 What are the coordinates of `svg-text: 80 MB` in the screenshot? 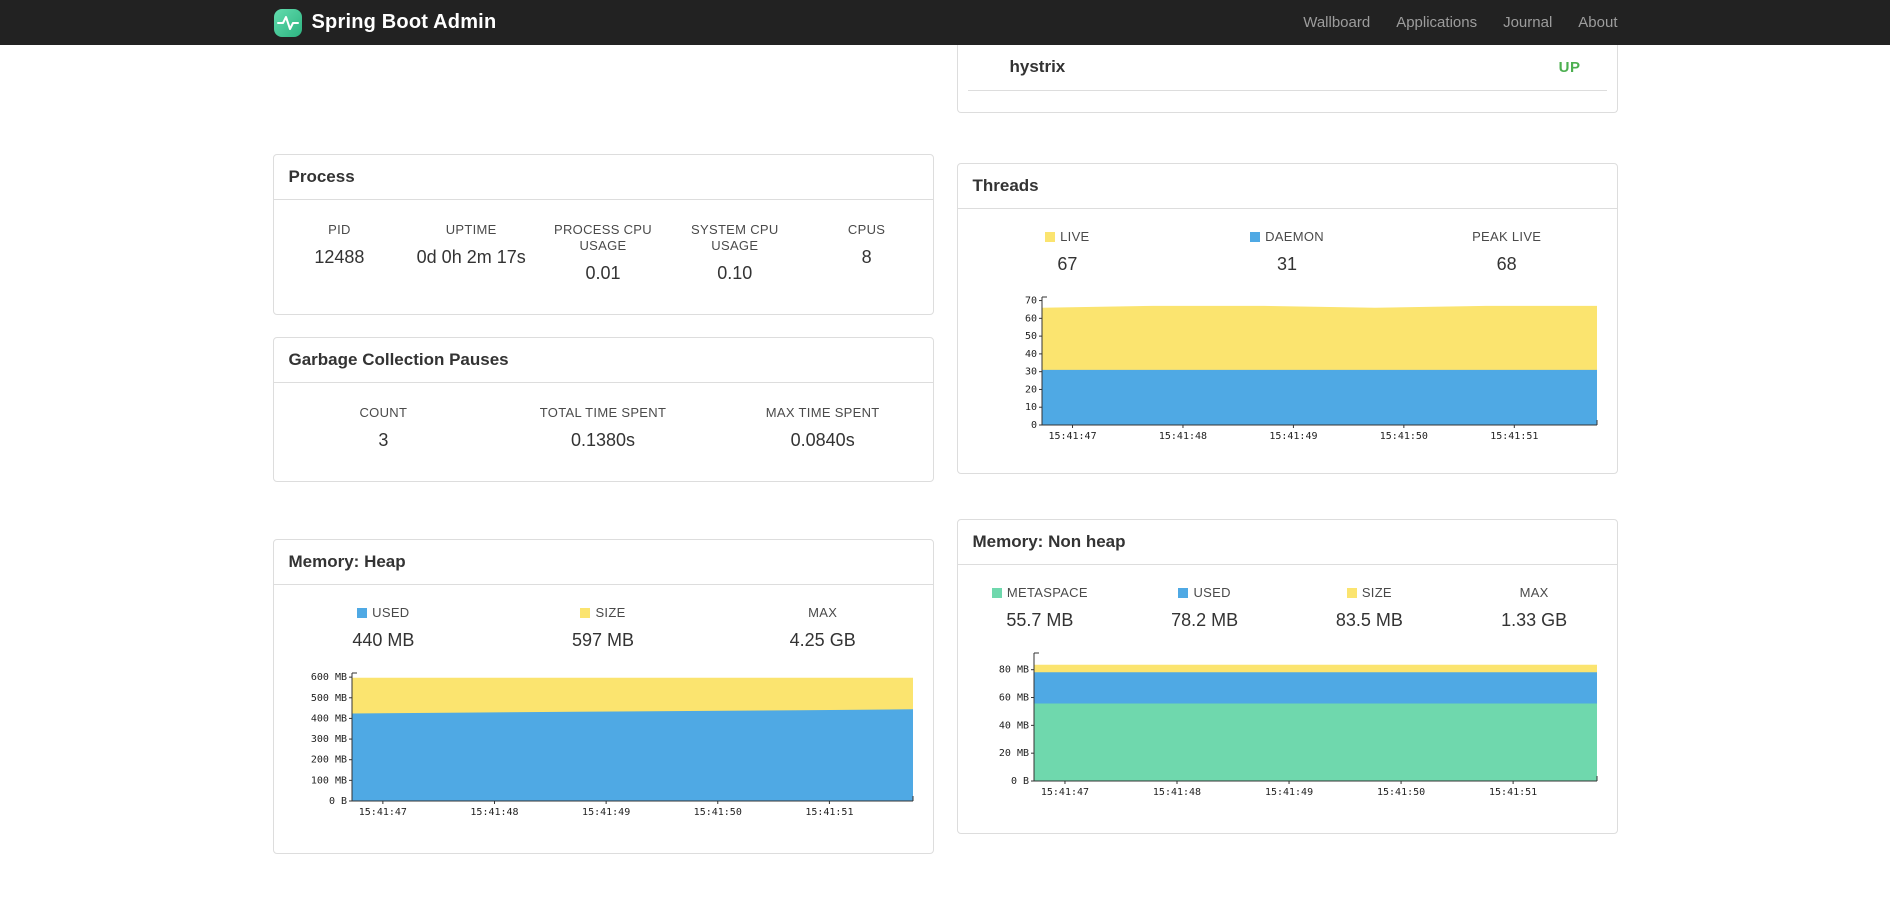 It's located at (1013, 670).